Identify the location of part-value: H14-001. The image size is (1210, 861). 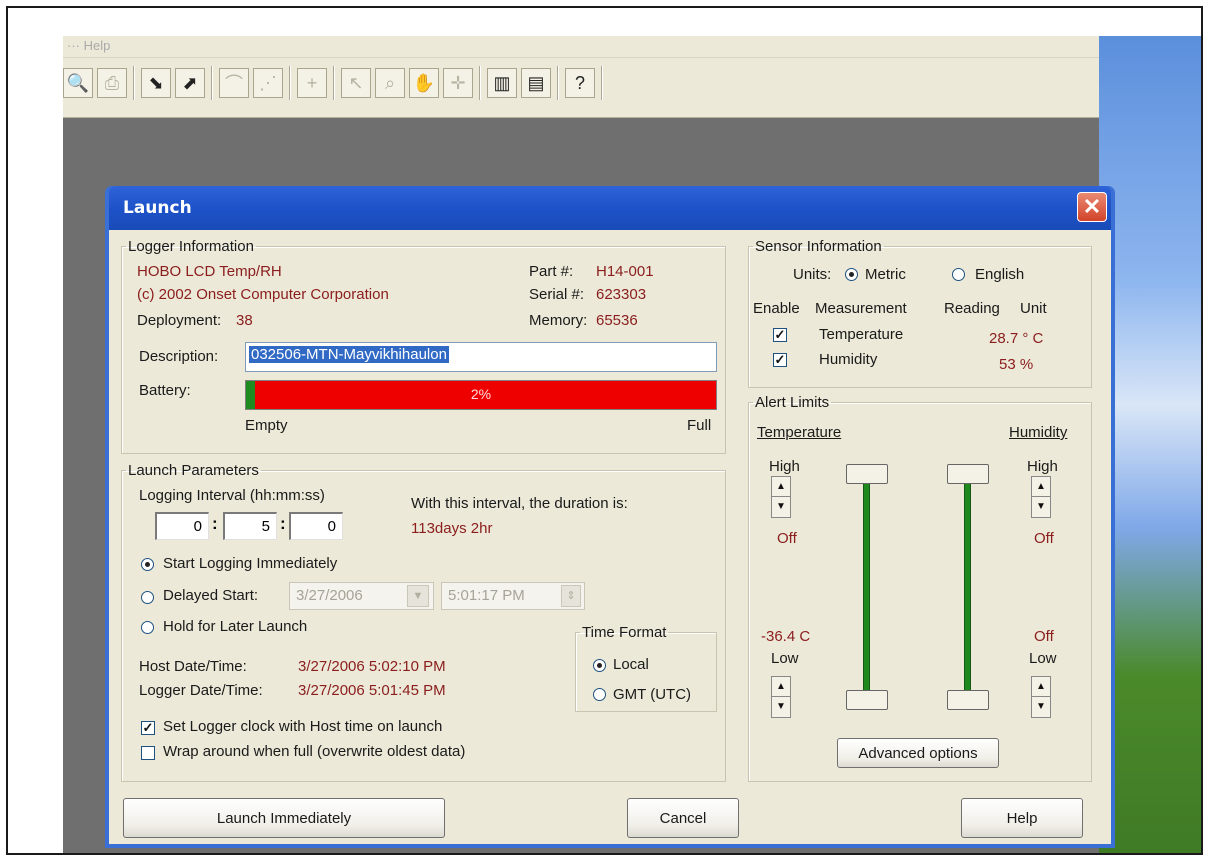
(625, 271).